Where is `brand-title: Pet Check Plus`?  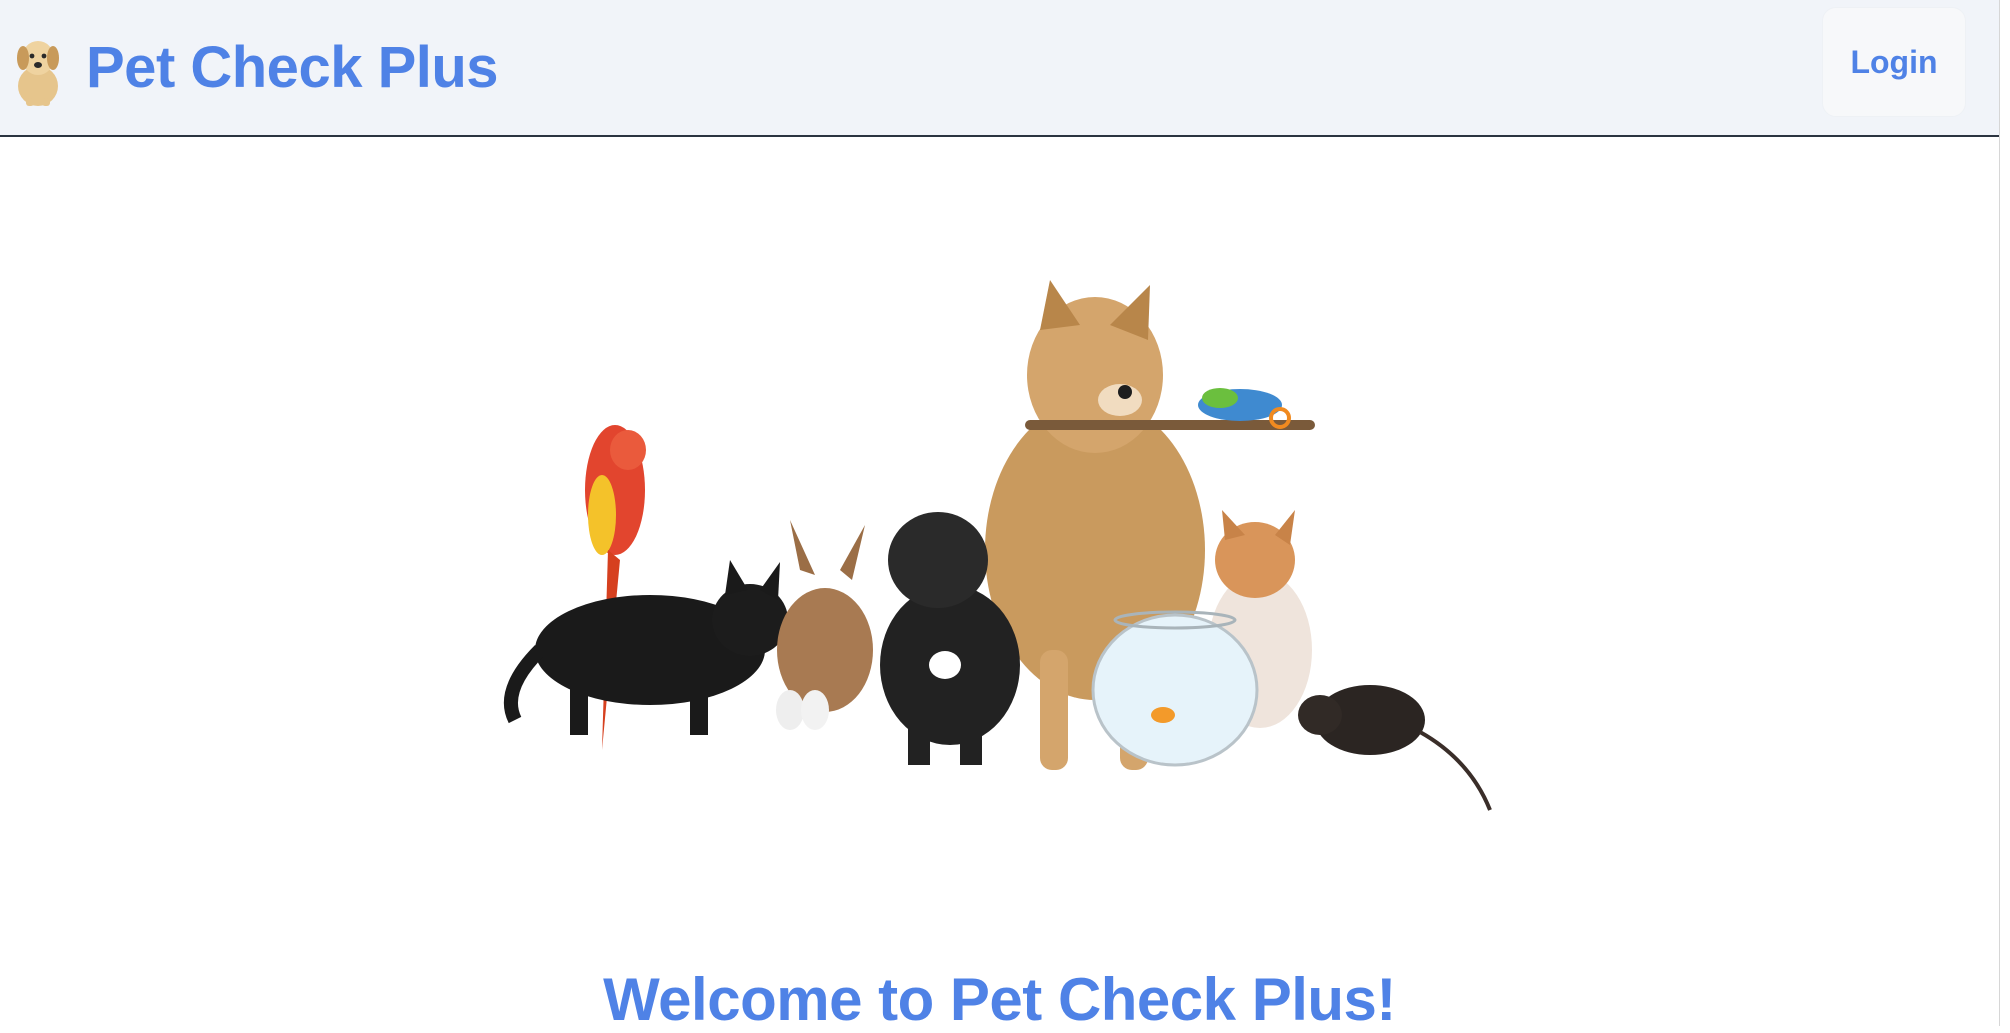
brand-title: Pet Check Plus is located at coordinates (292, 67).